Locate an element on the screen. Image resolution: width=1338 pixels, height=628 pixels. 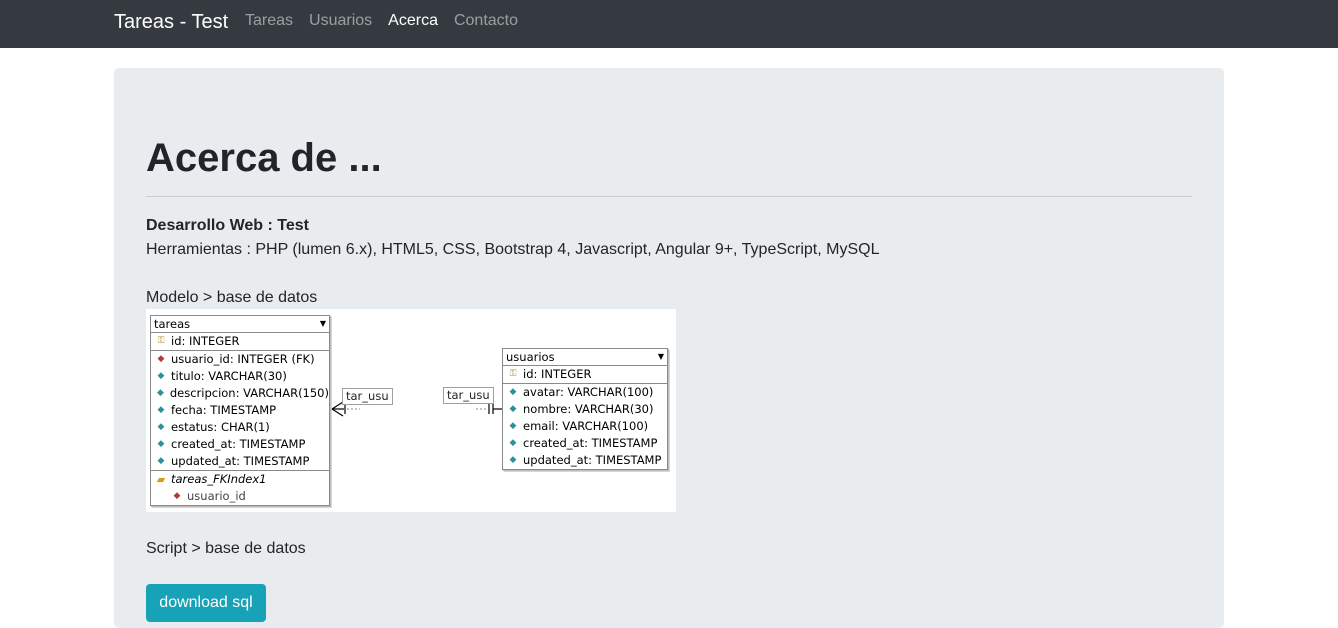
model-label: Modelo > base de datos is located at coordinates (232, 297).